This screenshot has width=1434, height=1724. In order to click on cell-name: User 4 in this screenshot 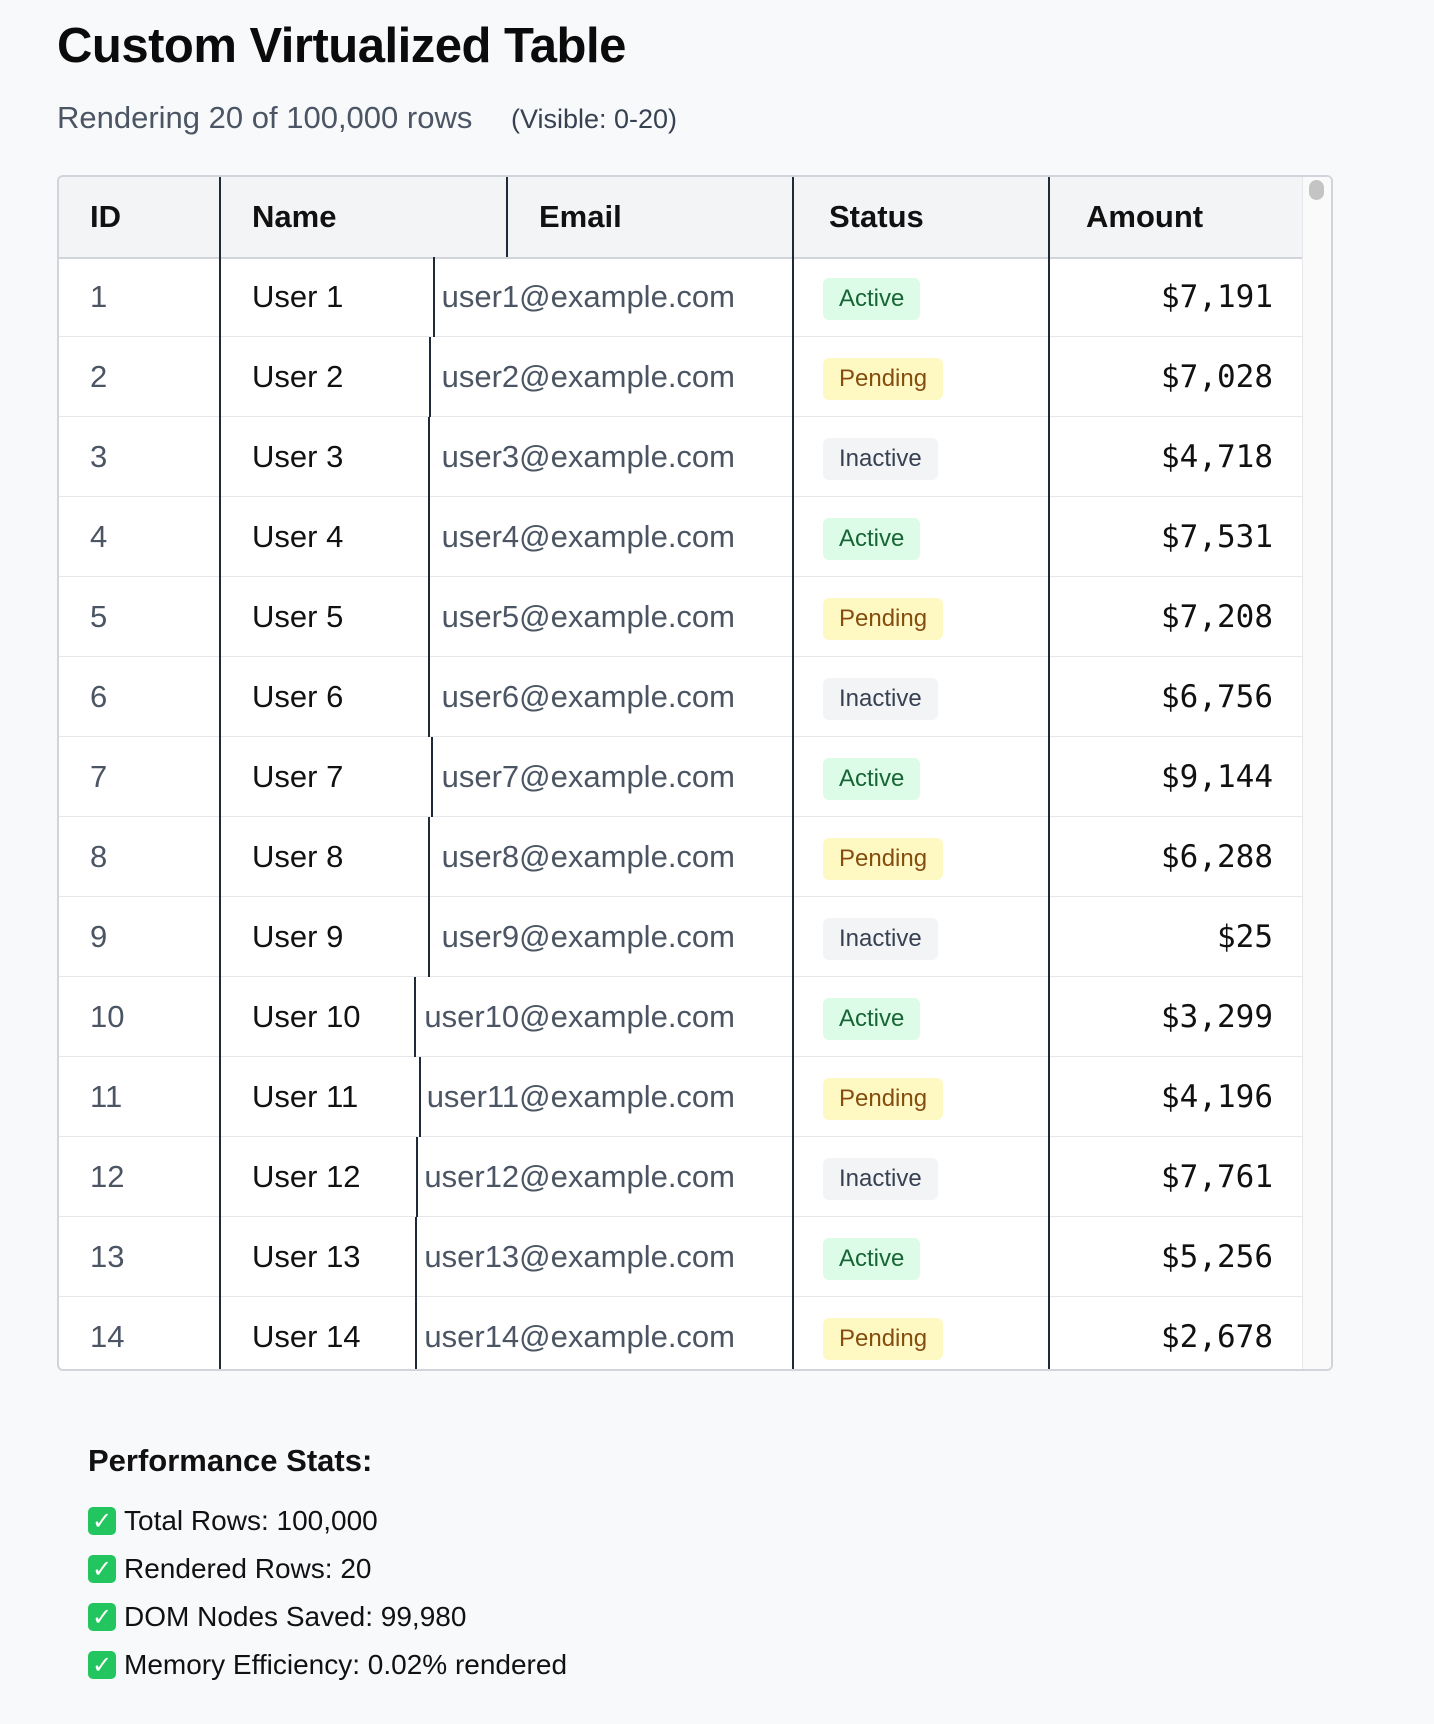, I will do `click(298, 536)`.